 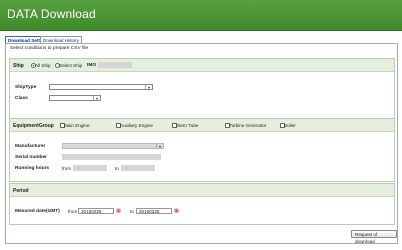 What do you see at coordinates (92, 65) in the screenshot?
I see `imo-label: IMO` at bounding box center [92, 65].